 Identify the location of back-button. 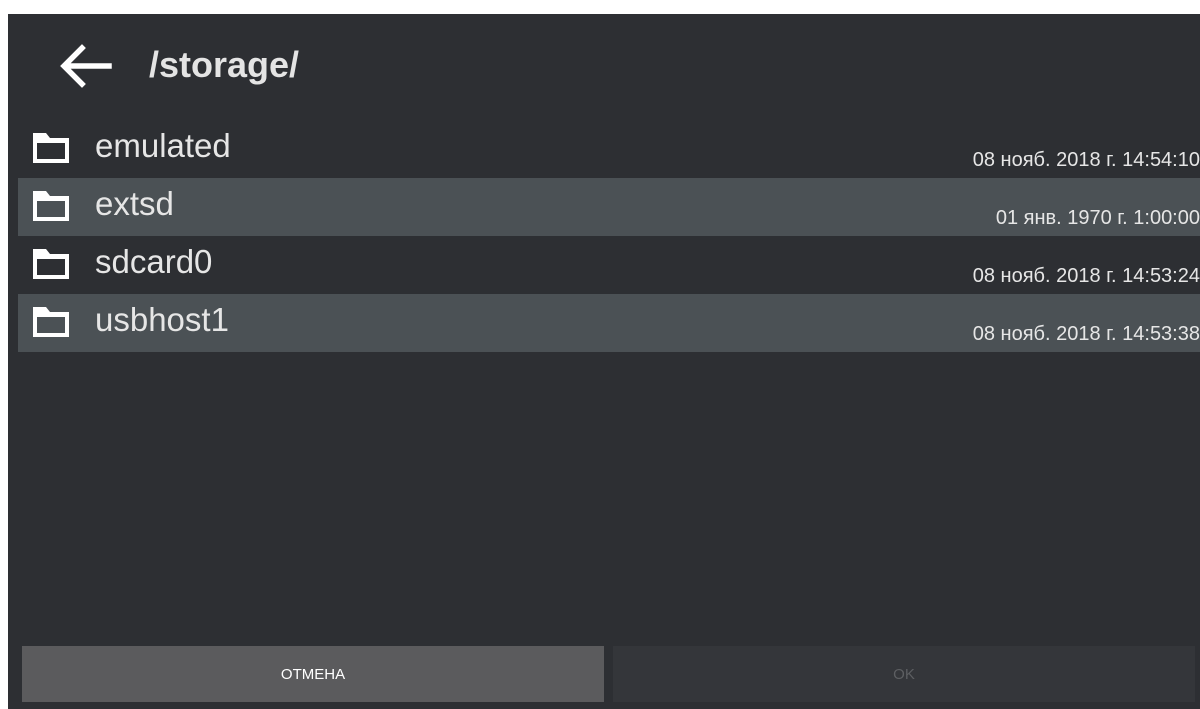
(85, 66).